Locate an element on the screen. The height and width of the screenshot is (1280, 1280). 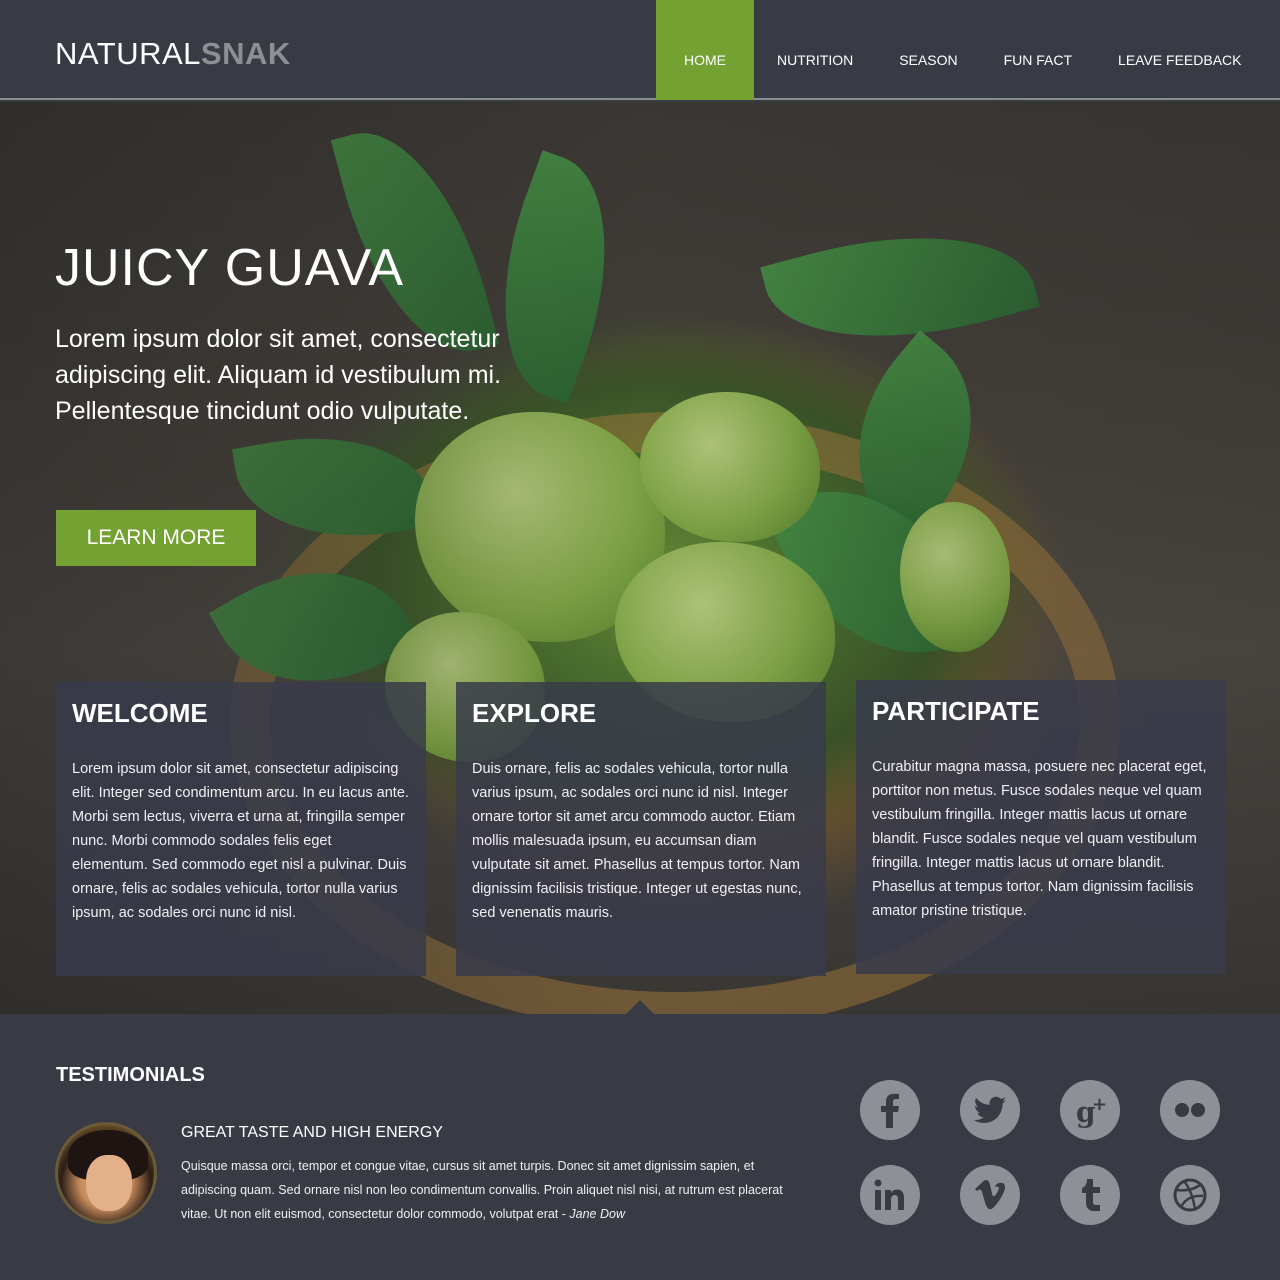
vimeo-icon is located at coordinates (990, 1195).